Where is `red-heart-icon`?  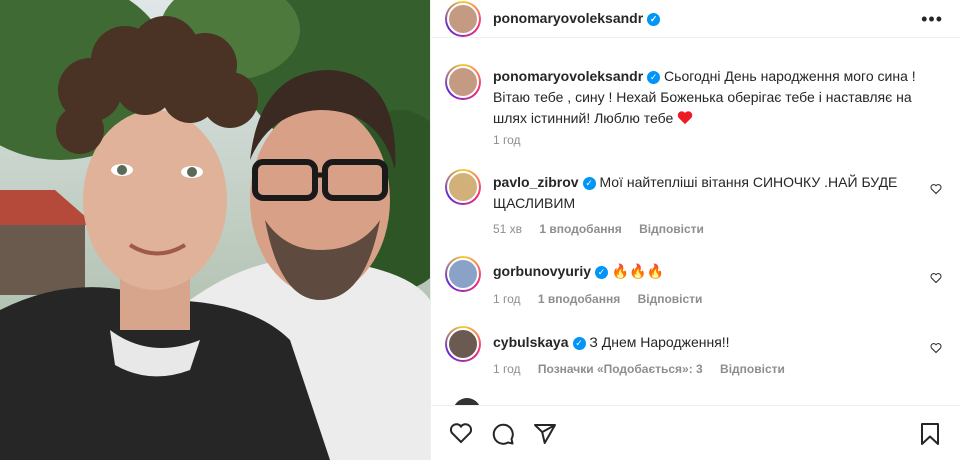
red-heart-icon is located at coordinates (685, 120).